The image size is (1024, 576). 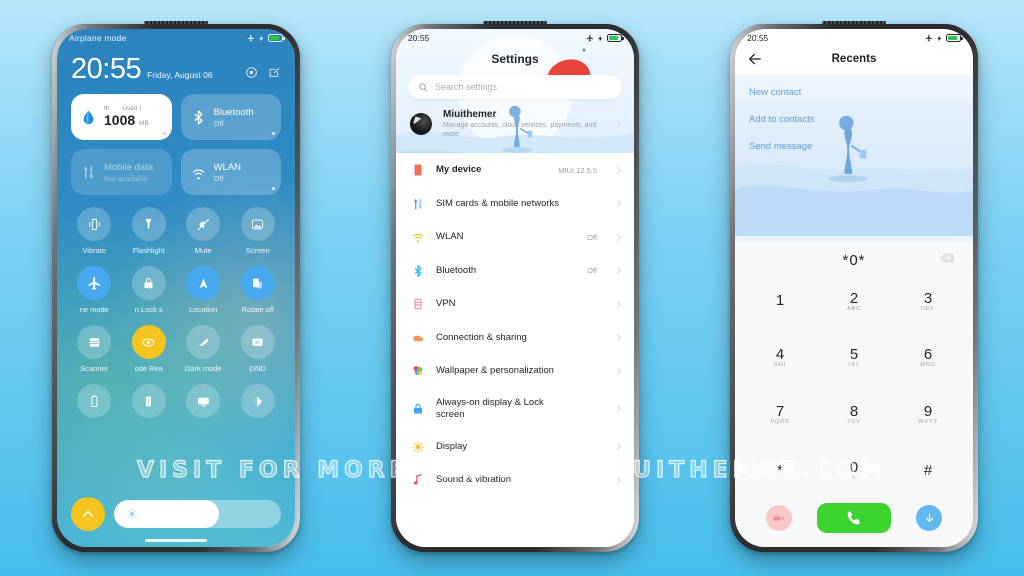 What do you see at coordinates (197, 514) in the screenshot?
I see `brightness-slider` at bounding box center [197, 514].